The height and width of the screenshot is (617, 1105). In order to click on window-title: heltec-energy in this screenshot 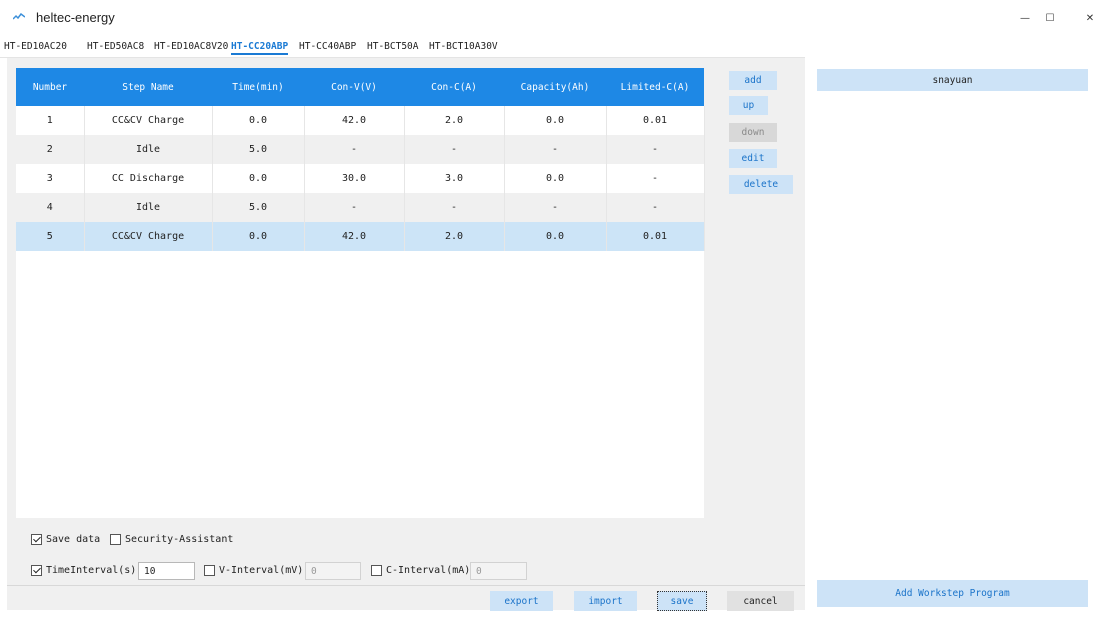, I will do `click(75, 17)`.